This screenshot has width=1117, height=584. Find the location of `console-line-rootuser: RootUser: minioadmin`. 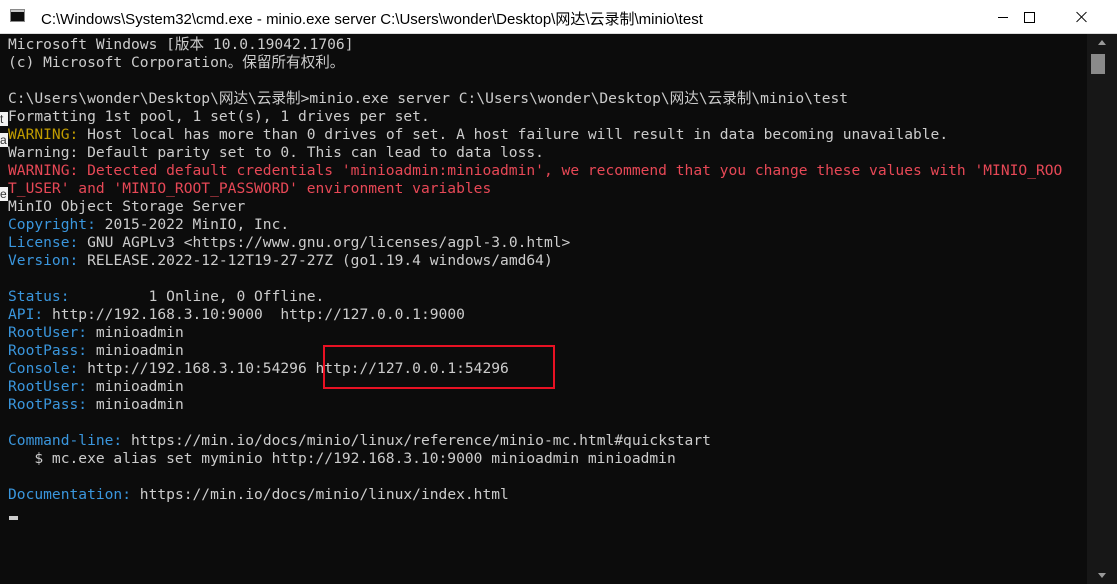

console-line-rootuser: RootUser: minioadmin is located at coordinates (96, 333).